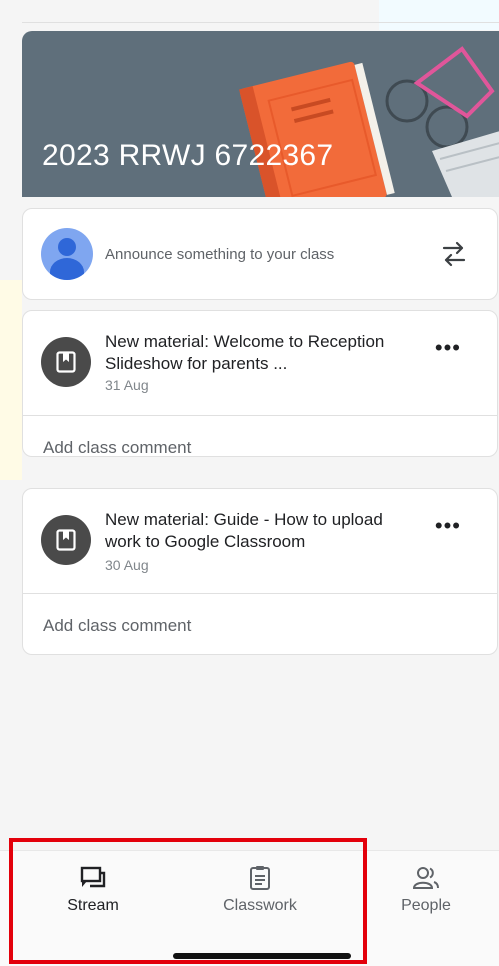 The width and height of the screenshot is (499, 966). What do you see at coordinates (425, 878) in the screenshot?
I see `people-icon` at bounding box center [425, 878].